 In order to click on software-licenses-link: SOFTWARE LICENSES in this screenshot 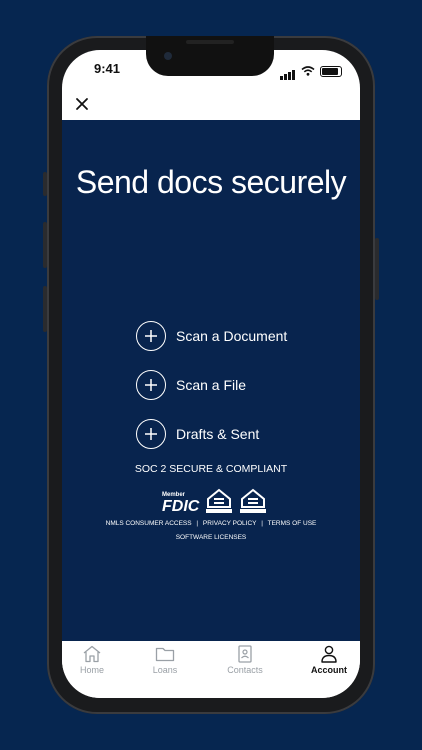, I will do `click(211, 537)`.